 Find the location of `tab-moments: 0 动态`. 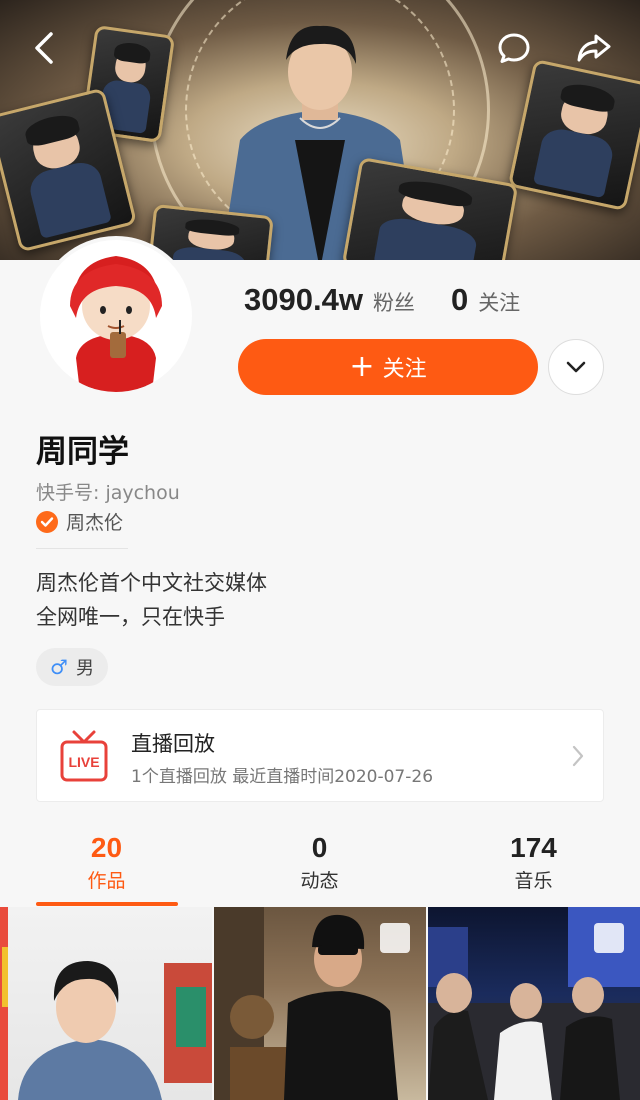

tab-moments: 0 动态 is located at coordinates (319, 862).